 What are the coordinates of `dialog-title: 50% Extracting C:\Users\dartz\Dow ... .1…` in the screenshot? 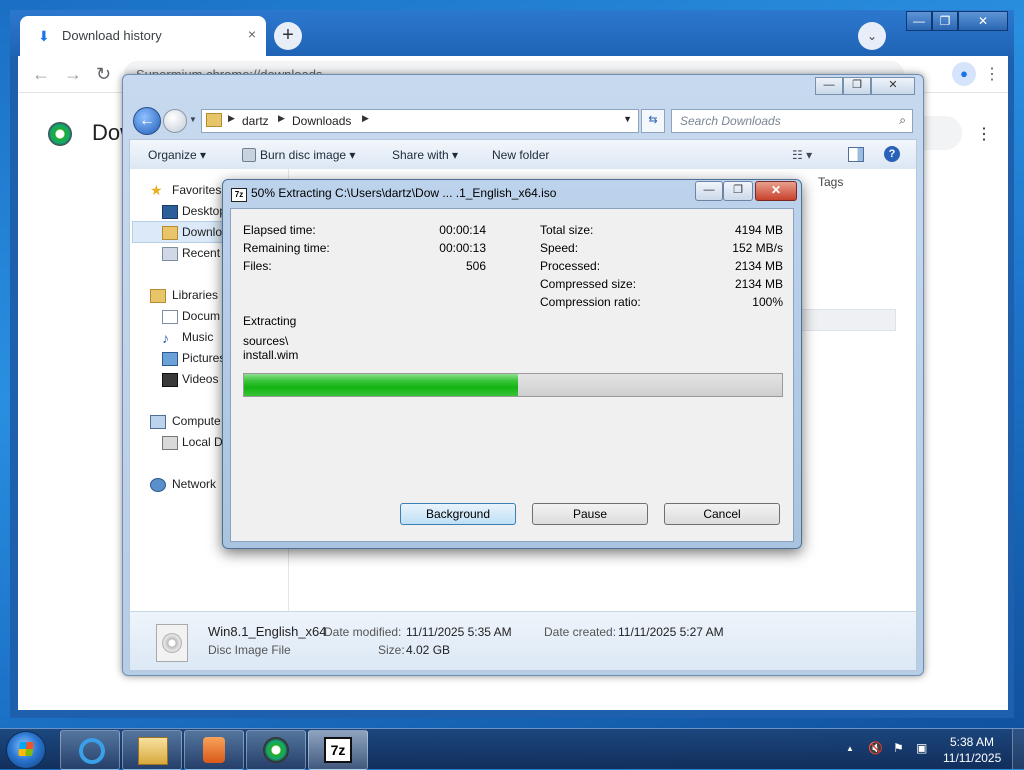 It's located at (404, 193).